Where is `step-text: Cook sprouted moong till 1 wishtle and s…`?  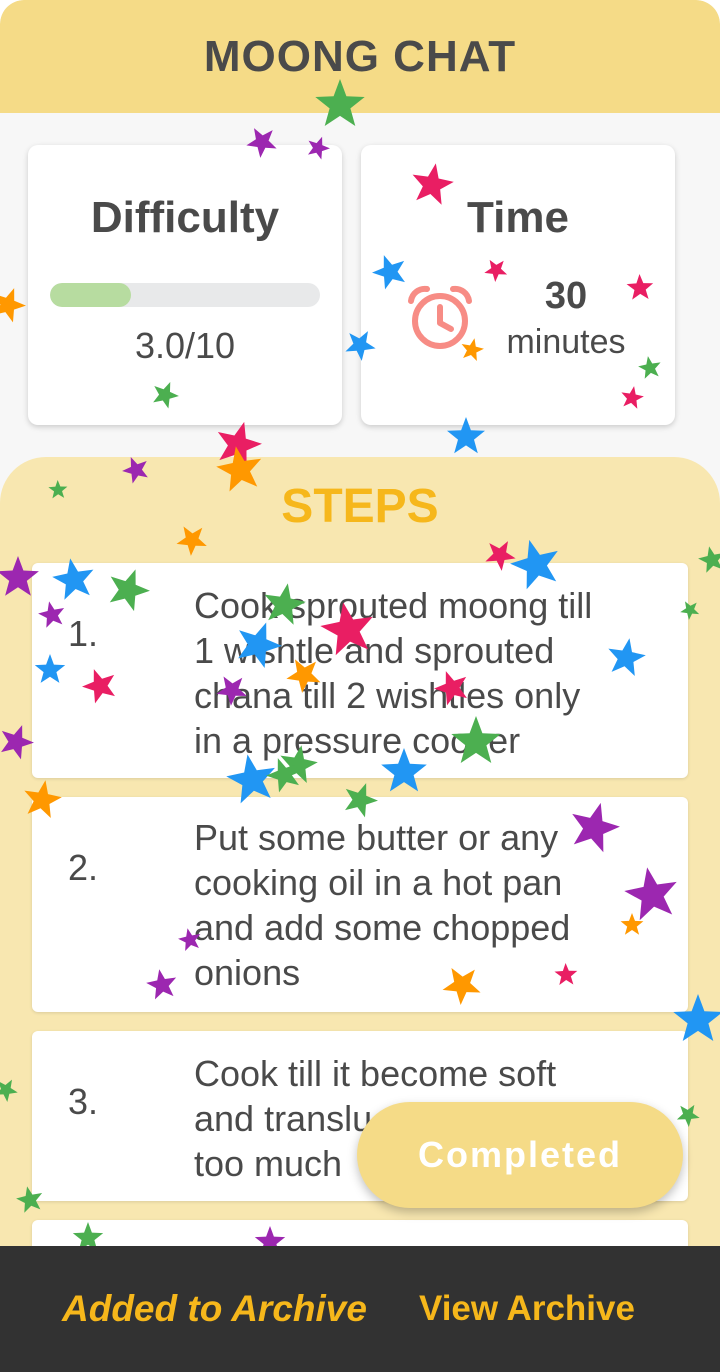 step-text: Cook sprouted moong till 1 wishtle and s… is located at coordinates (429, 673).